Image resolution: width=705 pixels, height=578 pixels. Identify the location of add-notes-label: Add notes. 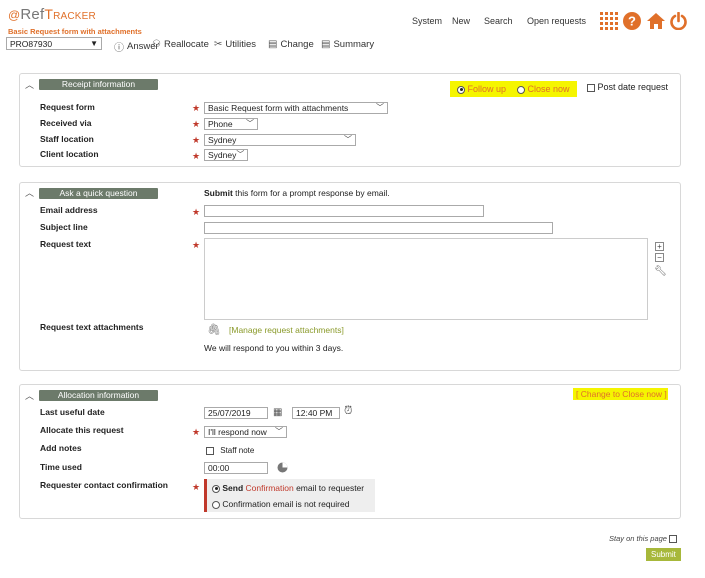
(61, 448).